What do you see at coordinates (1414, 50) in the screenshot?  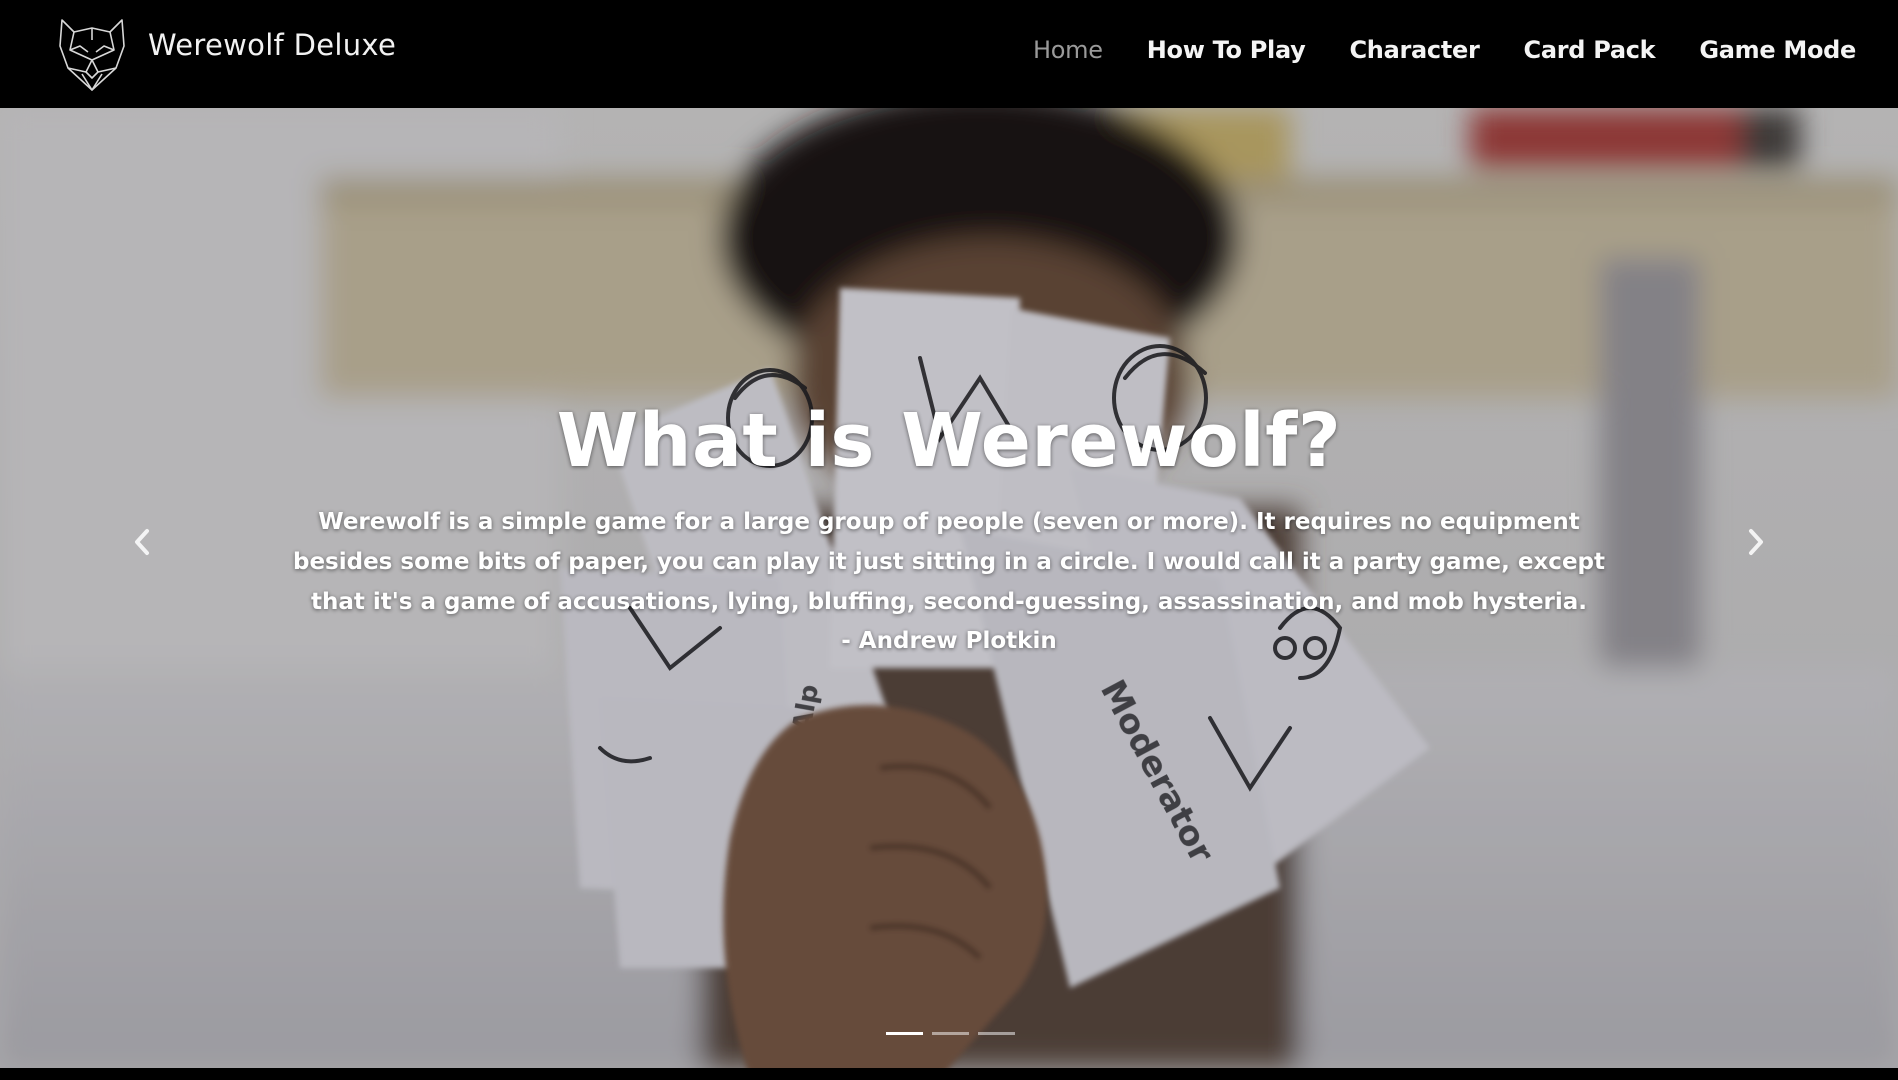 I see `nav-character: Character` at bounding box center [1414, 50].